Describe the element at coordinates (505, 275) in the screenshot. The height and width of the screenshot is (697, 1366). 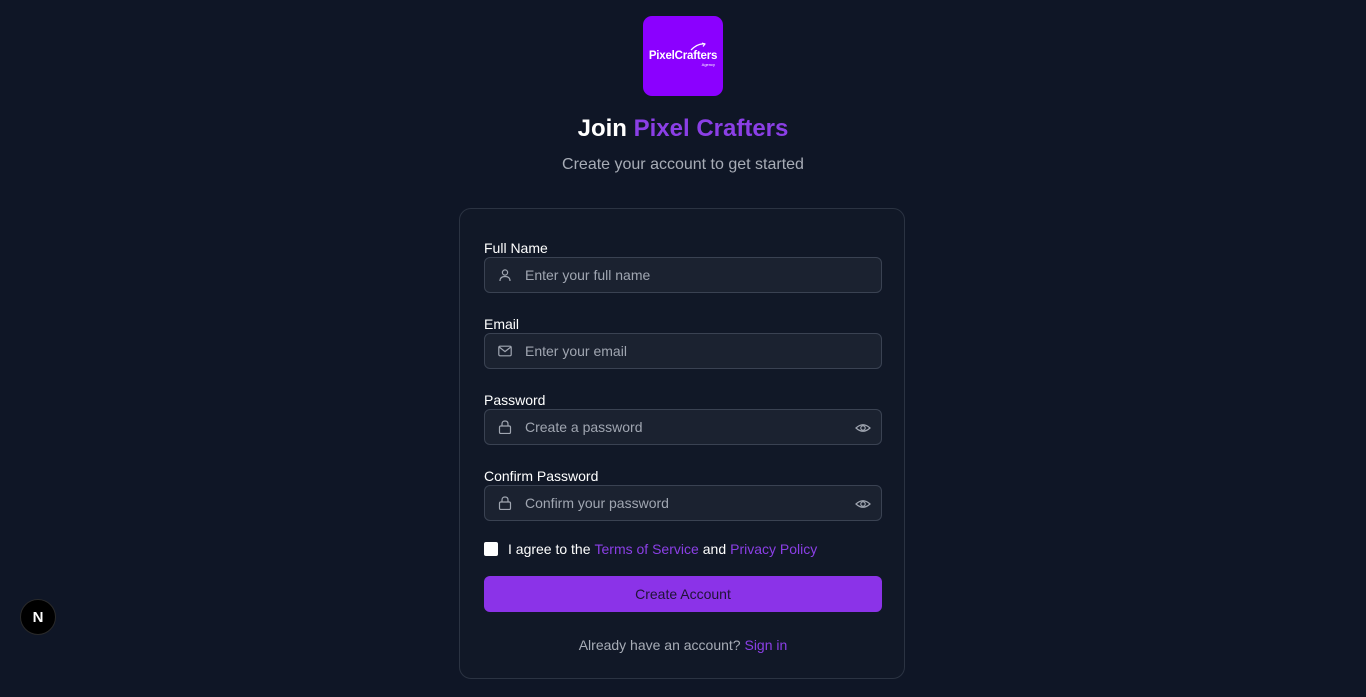
I see `user-icon` at that location.